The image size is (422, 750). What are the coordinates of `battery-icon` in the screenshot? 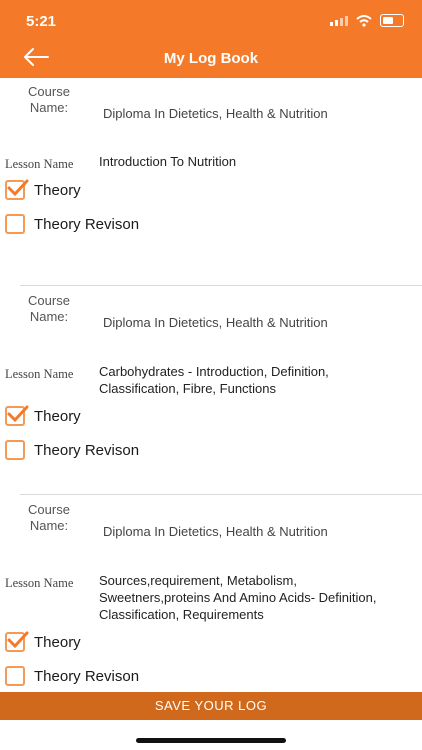 It's located at (392, 20).